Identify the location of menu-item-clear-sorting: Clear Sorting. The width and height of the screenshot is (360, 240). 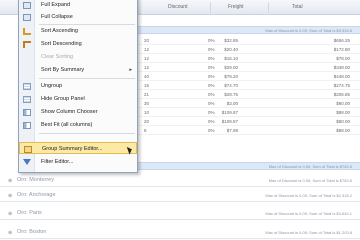
(78, 57).